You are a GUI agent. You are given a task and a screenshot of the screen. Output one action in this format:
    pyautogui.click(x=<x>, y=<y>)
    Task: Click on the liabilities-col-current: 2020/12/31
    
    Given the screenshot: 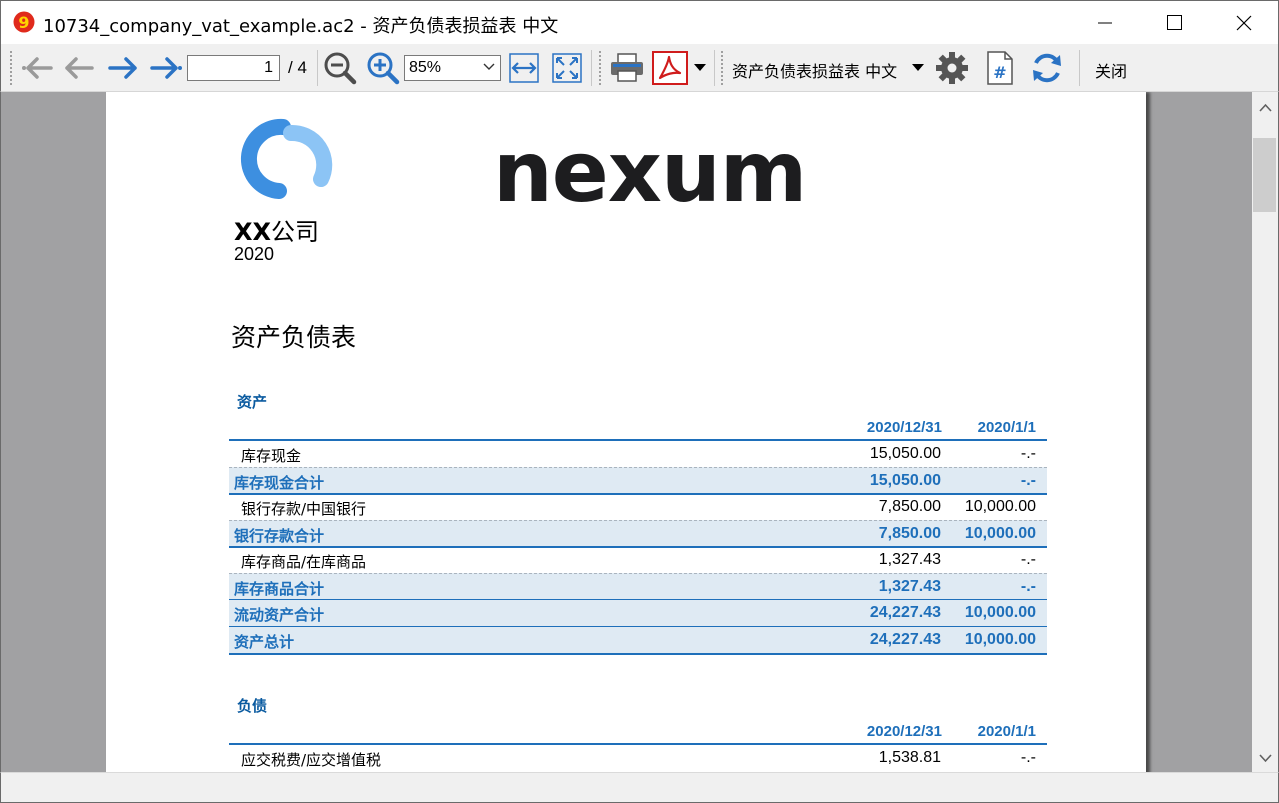 What is the action you would take?
    pyautogui.click(x=904, y=731)
    